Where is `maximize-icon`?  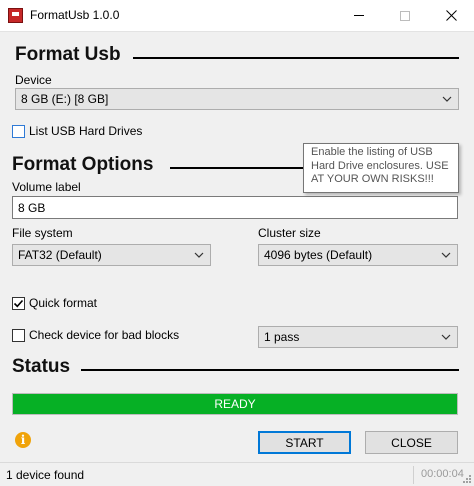 maximize-icon is located at coordinates (405, 15).